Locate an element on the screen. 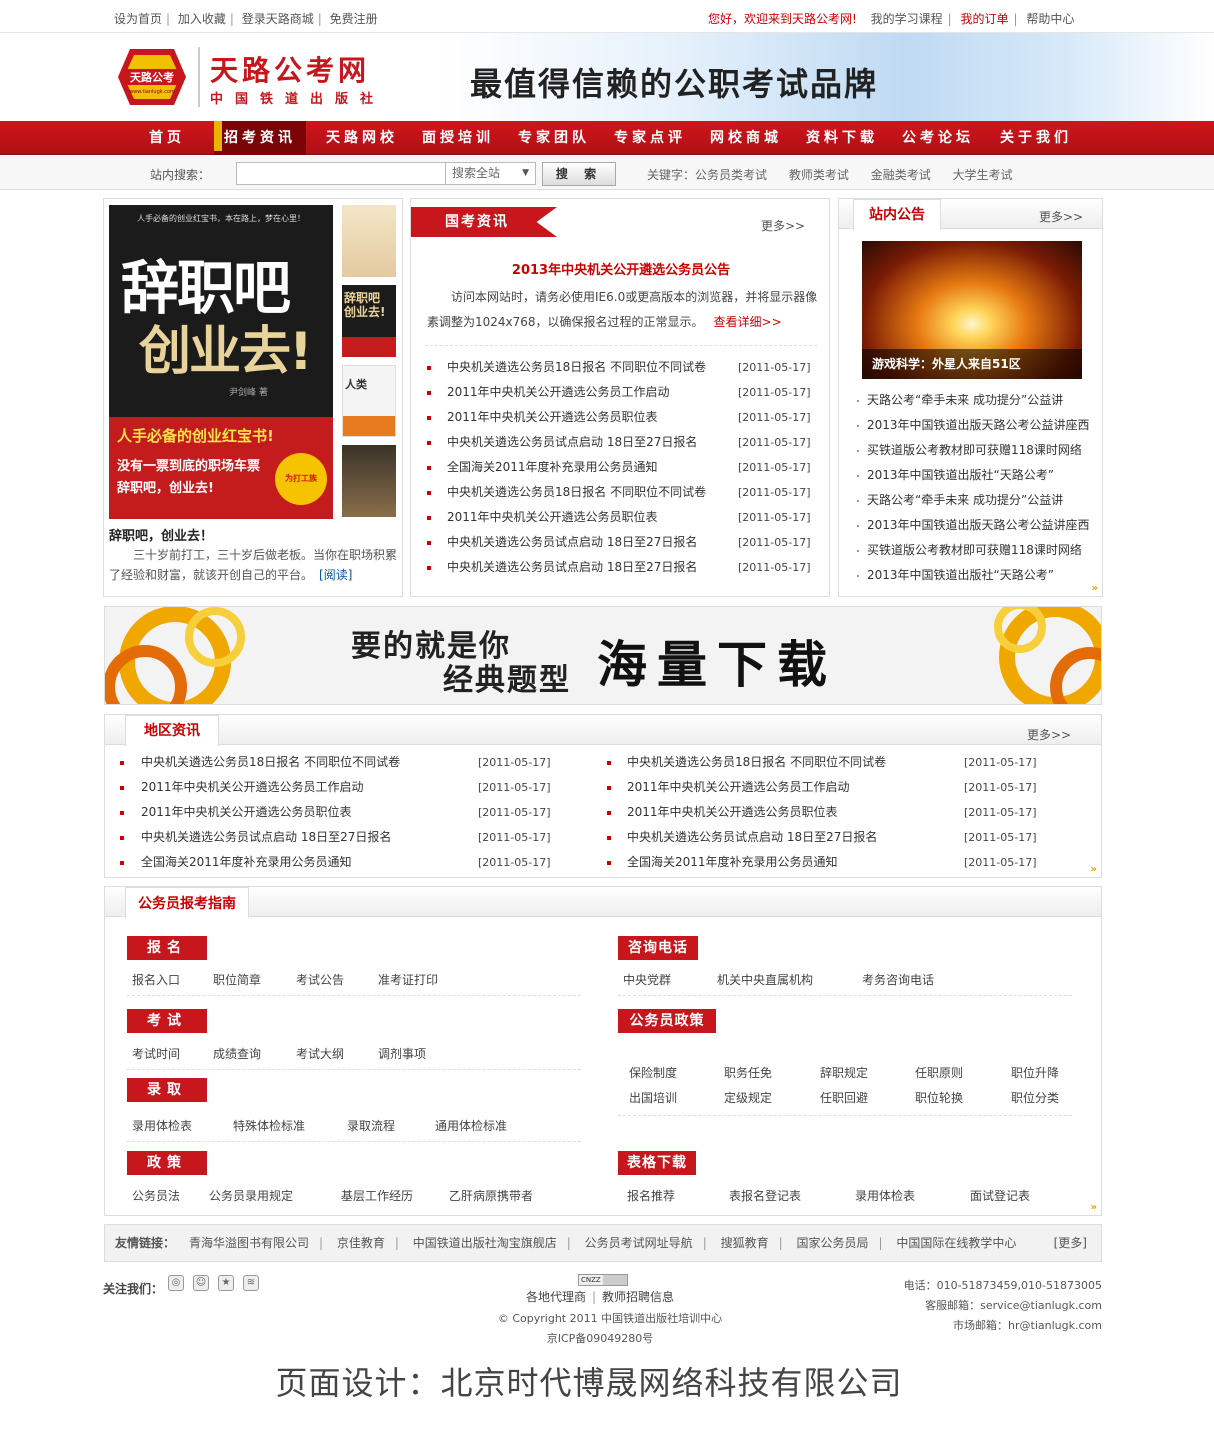 This screenshot has height=1452, width=1214. regional-news-item-title: 中央机关遴选公务员试点启动 18日至27日报名 is located at coordinates (752, 837).